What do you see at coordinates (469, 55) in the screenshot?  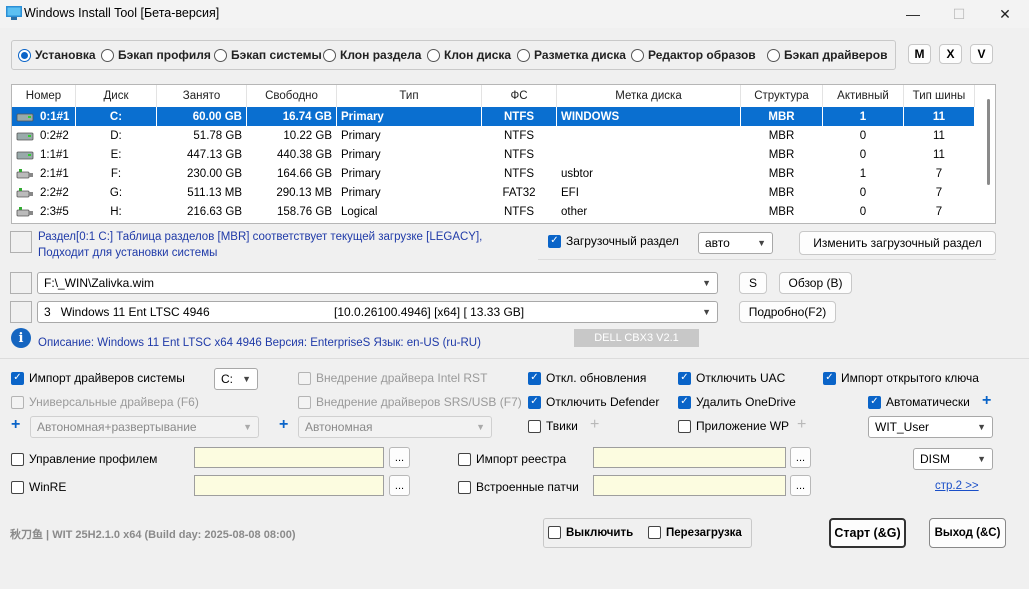 I see `mode-radio-disk-clone: Клон диска` at bounding box center [469, 55].